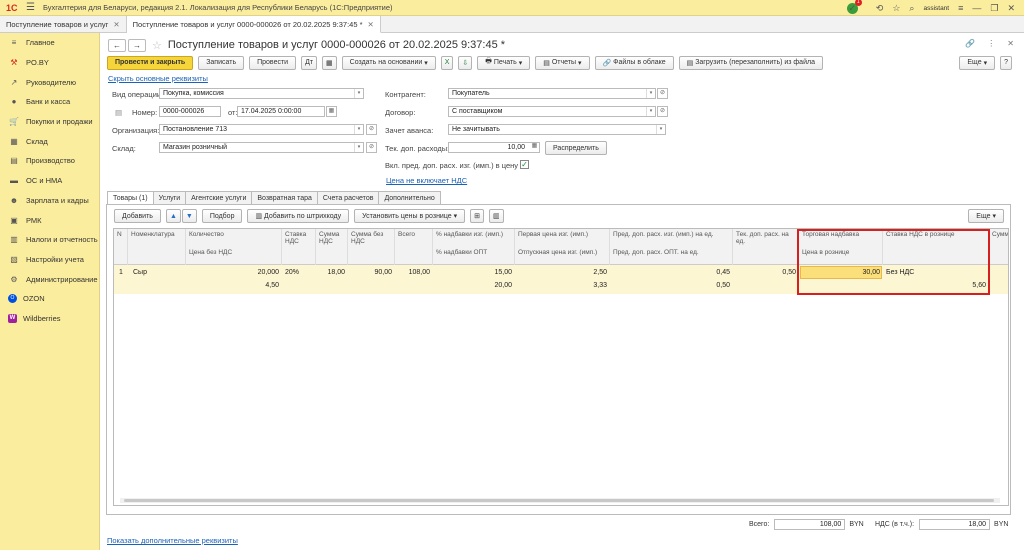 This screenshot has height=550, width=1024. What do you see at coordinates (534, 147) in the screenshot?
I see `calculator-icon: ▦` at bounding box center [534, 147].